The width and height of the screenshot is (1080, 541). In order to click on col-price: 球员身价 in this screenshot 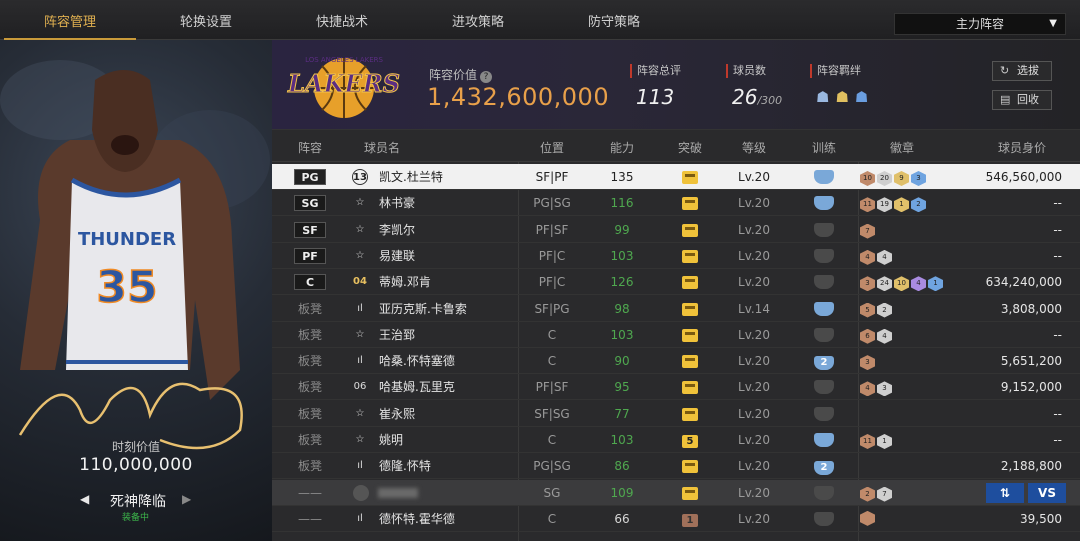, I will do `click(1021, 148)`.